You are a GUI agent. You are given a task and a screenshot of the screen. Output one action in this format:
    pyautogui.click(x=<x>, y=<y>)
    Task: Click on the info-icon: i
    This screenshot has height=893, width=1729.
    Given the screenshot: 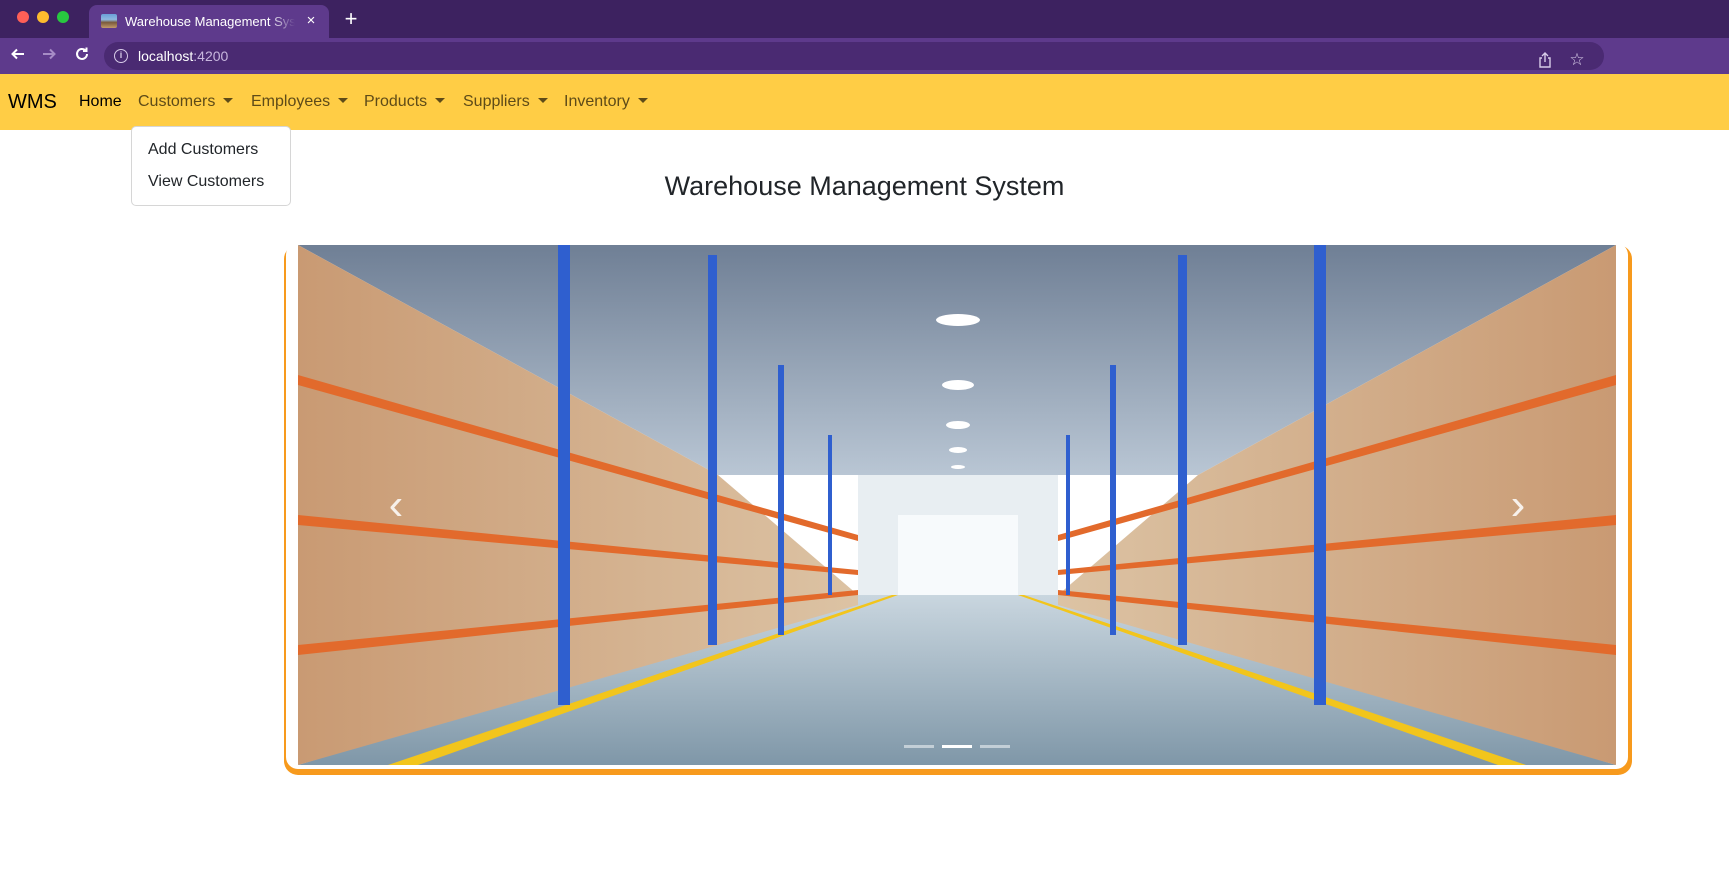 What is the action you would take?
    pyautogui.click(x=121, y=56)
    